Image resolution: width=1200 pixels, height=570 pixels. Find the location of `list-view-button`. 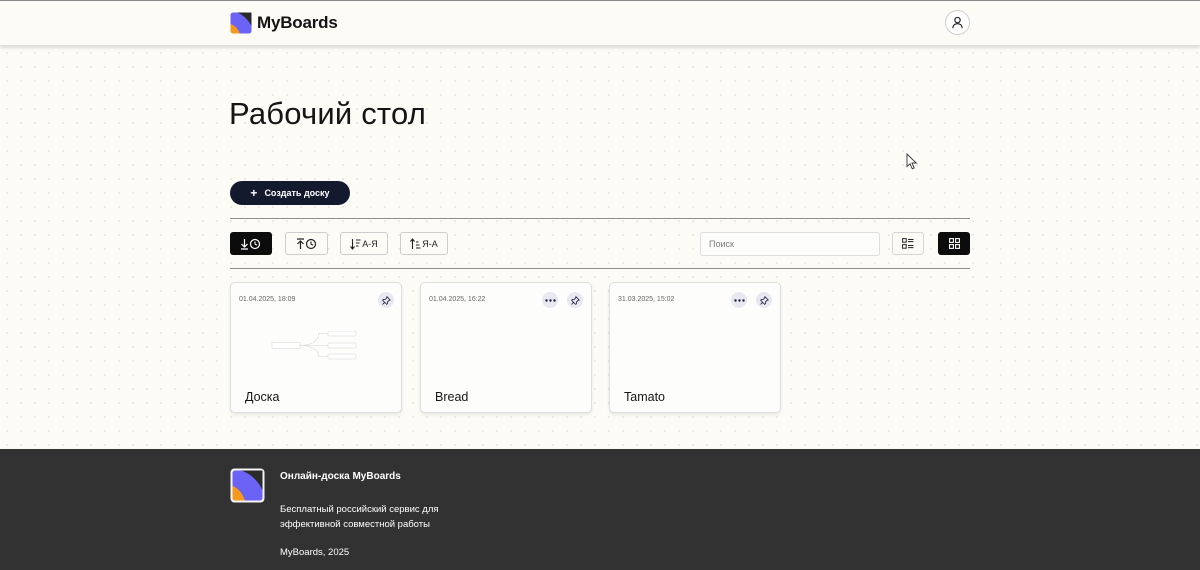

list-view-button is located at coordinates (908, 243).